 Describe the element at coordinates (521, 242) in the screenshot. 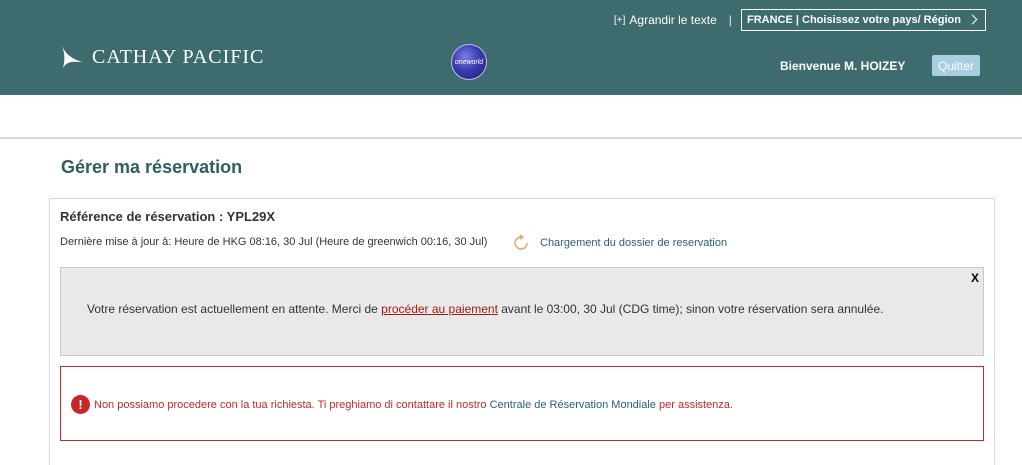

I see `refresh-icon` at that location.